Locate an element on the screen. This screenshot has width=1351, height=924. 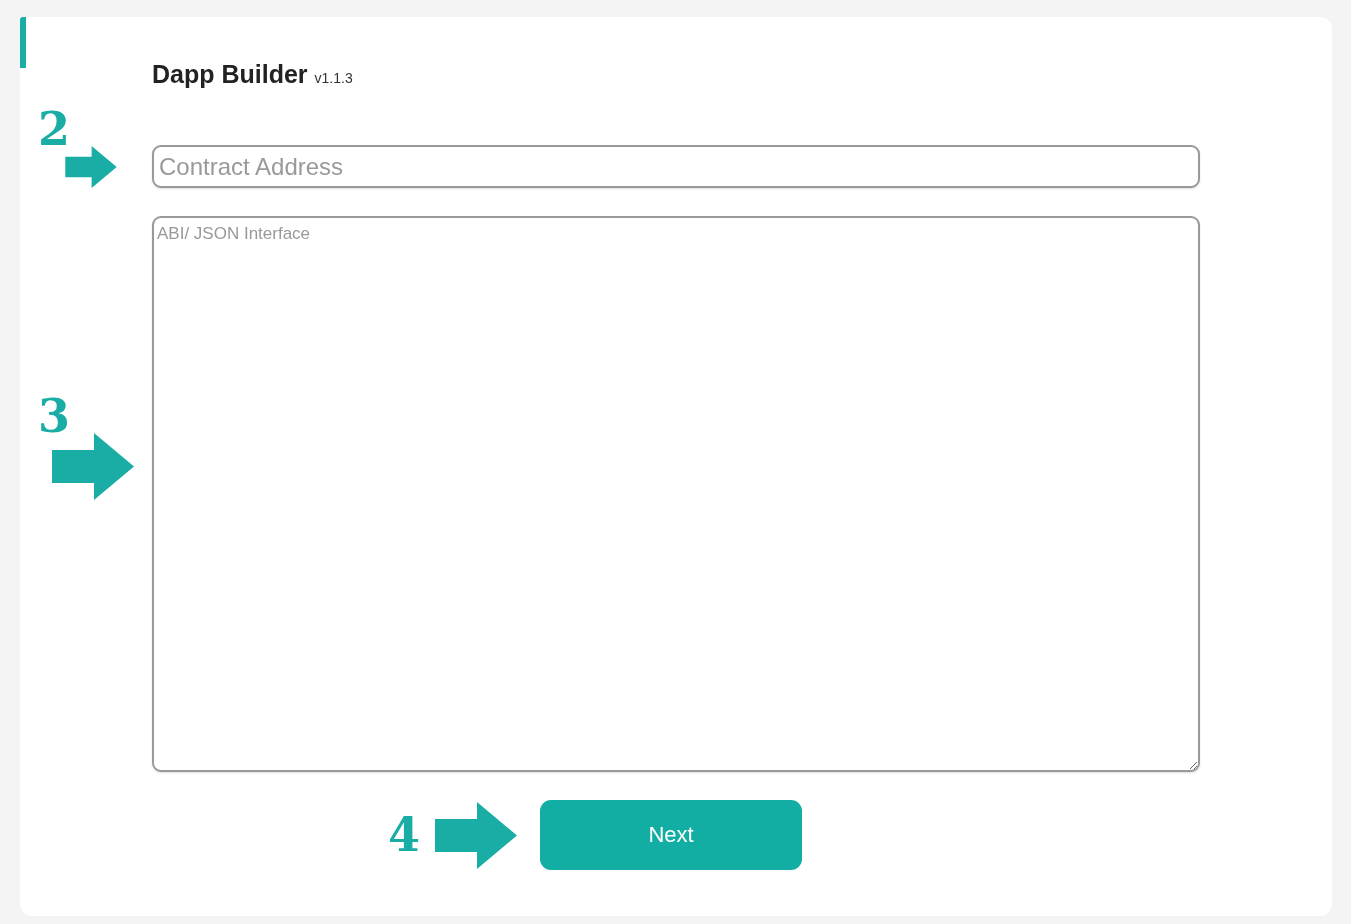
version-label: v1.1.3 is located at coordinates (333, 78).